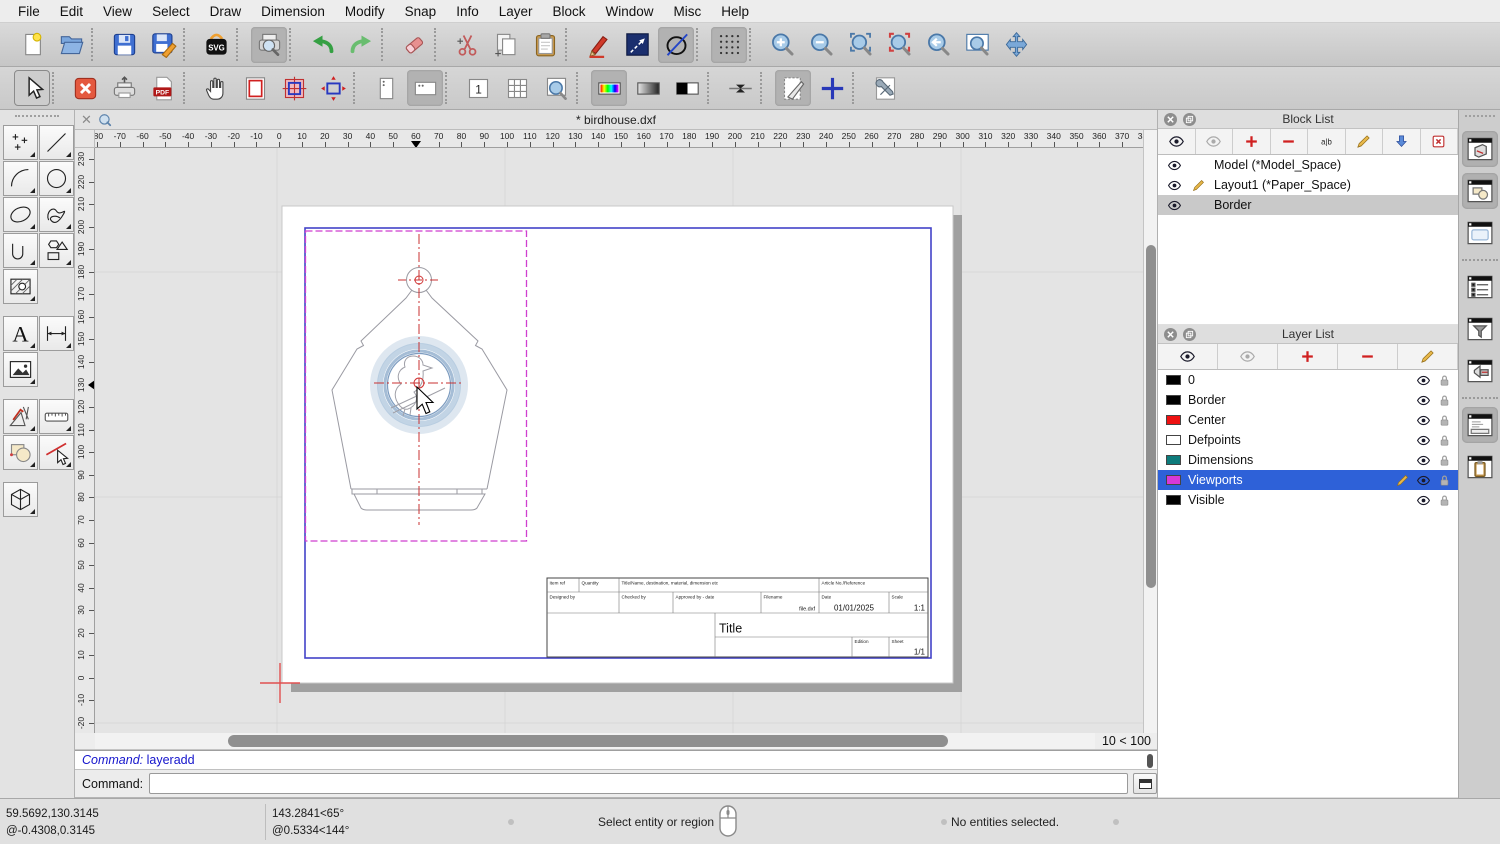 The height and width of the screenshot is (844, 1500). What do you see at coordinates (639, 783) in the screenshot?
I see `command-input` at bounding box center [639, 783].